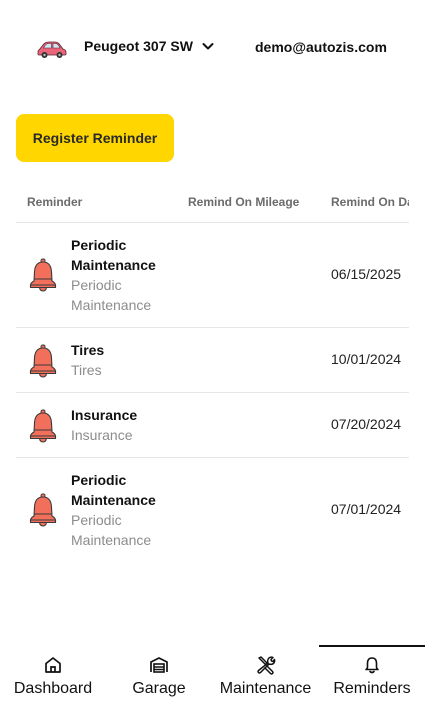  Describe the element at coordinates (53, 677) in the screenshot. I see `nav-item-dashboard: Dashboard` at that location.